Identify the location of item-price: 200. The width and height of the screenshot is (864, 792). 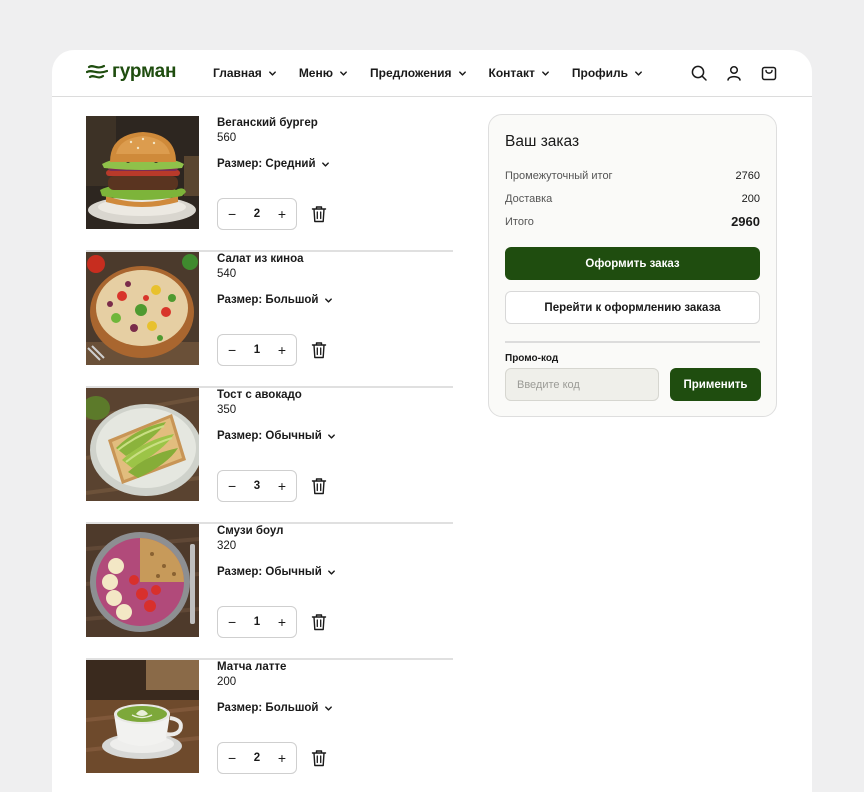
(227, 682).